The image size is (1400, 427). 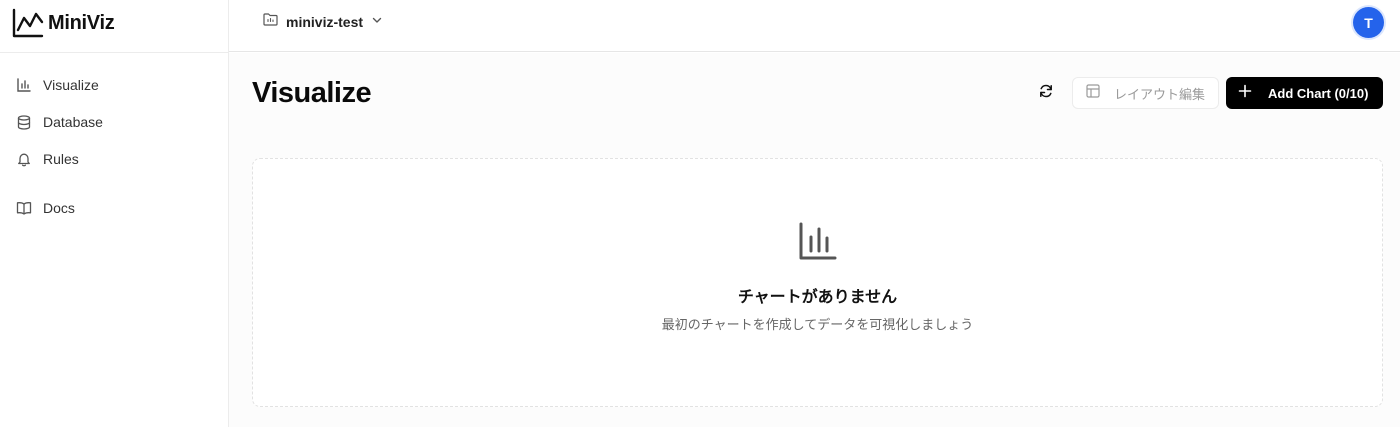 What do you see at coordinates (114, 122) in the screenshot?
I see `sidebar-item-database: Database` at bounding box center [114, 122].